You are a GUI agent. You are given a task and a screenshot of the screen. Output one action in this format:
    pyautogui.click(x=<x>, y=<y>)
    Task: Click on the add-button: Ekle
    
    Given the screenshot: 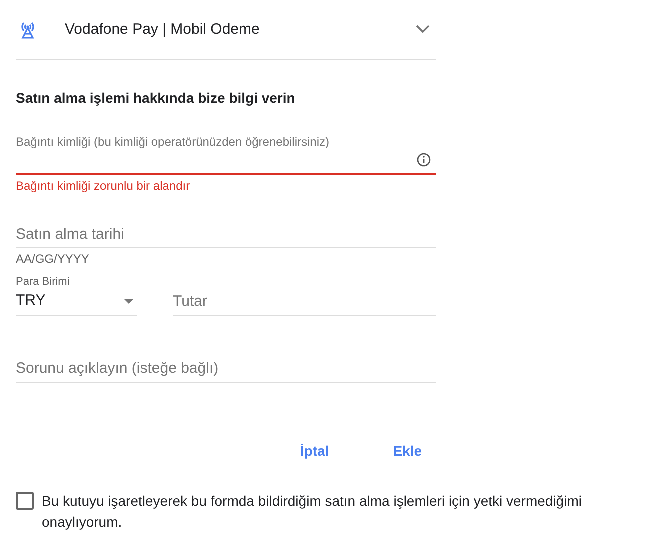 What is the action you would take?
    pyautogui.click(x=407, y=451)
    